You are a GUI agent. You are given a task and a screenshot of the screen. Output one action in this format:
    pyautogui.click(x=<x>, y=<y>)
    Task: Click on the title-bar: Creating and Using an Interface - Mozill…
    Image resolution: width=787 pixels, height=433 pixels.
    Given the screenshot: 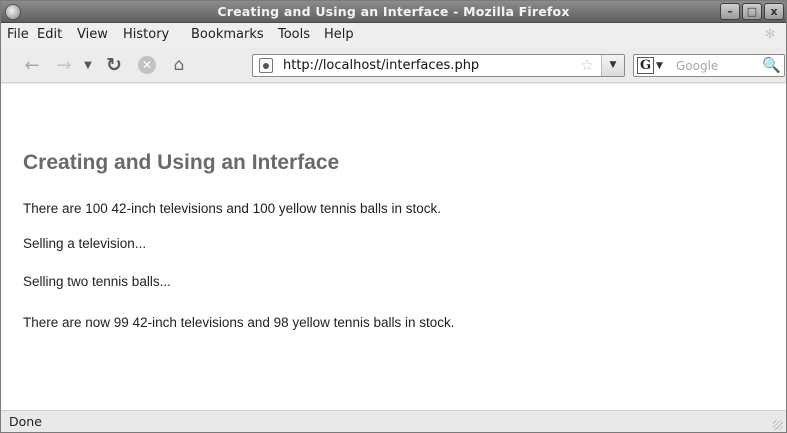 What is the action you would take?
    pyautogui.click(x=393, y=12)
    